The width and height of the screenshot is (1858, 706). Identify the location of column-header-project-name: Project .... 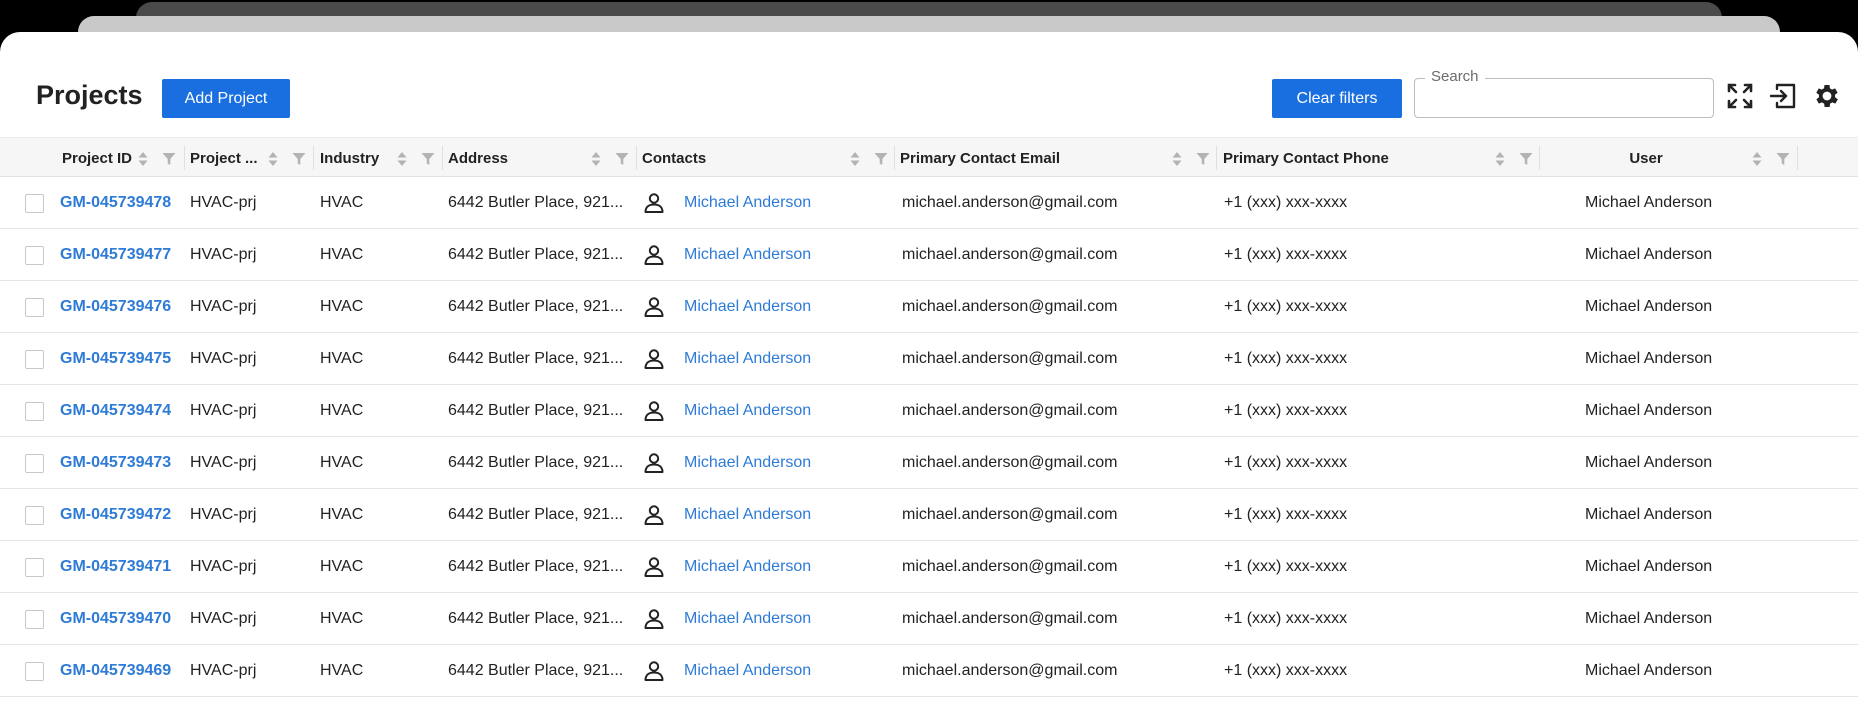
(224, 158).